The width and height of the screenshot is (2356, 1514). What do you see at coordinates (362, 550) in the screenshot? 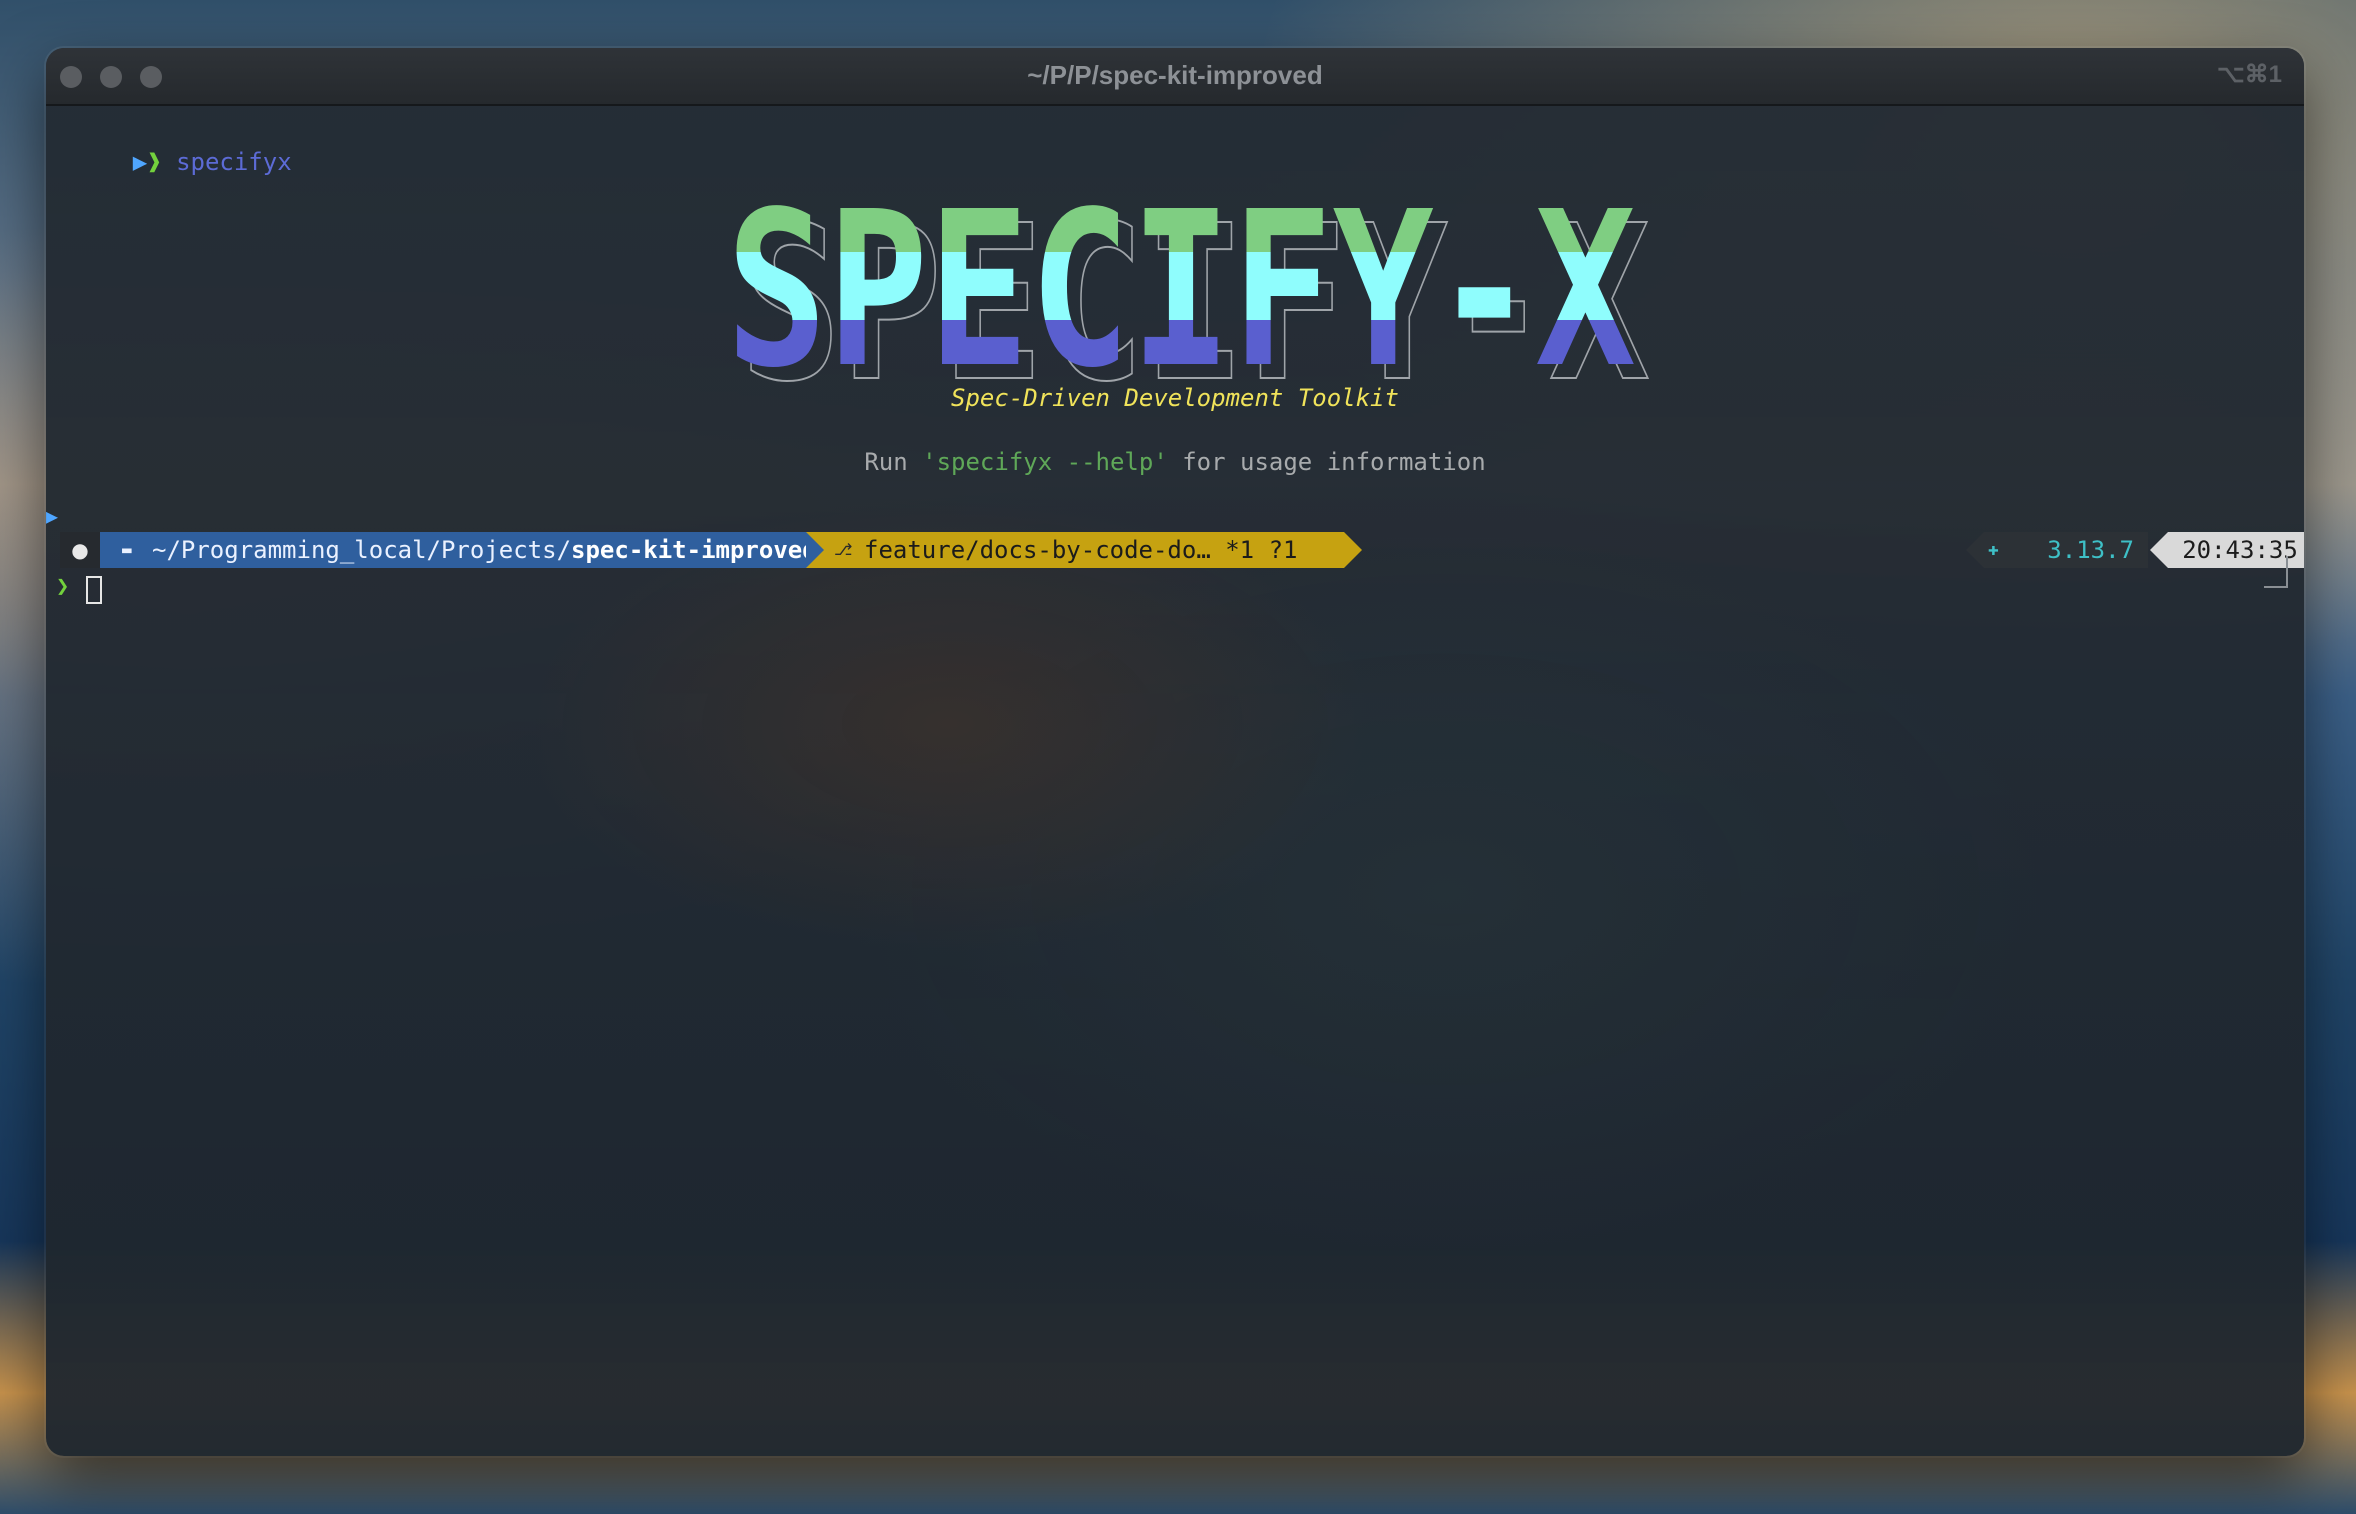
I see `path-prefix: ~/Programming_local/Projects/` at bounding box center [362, 550].